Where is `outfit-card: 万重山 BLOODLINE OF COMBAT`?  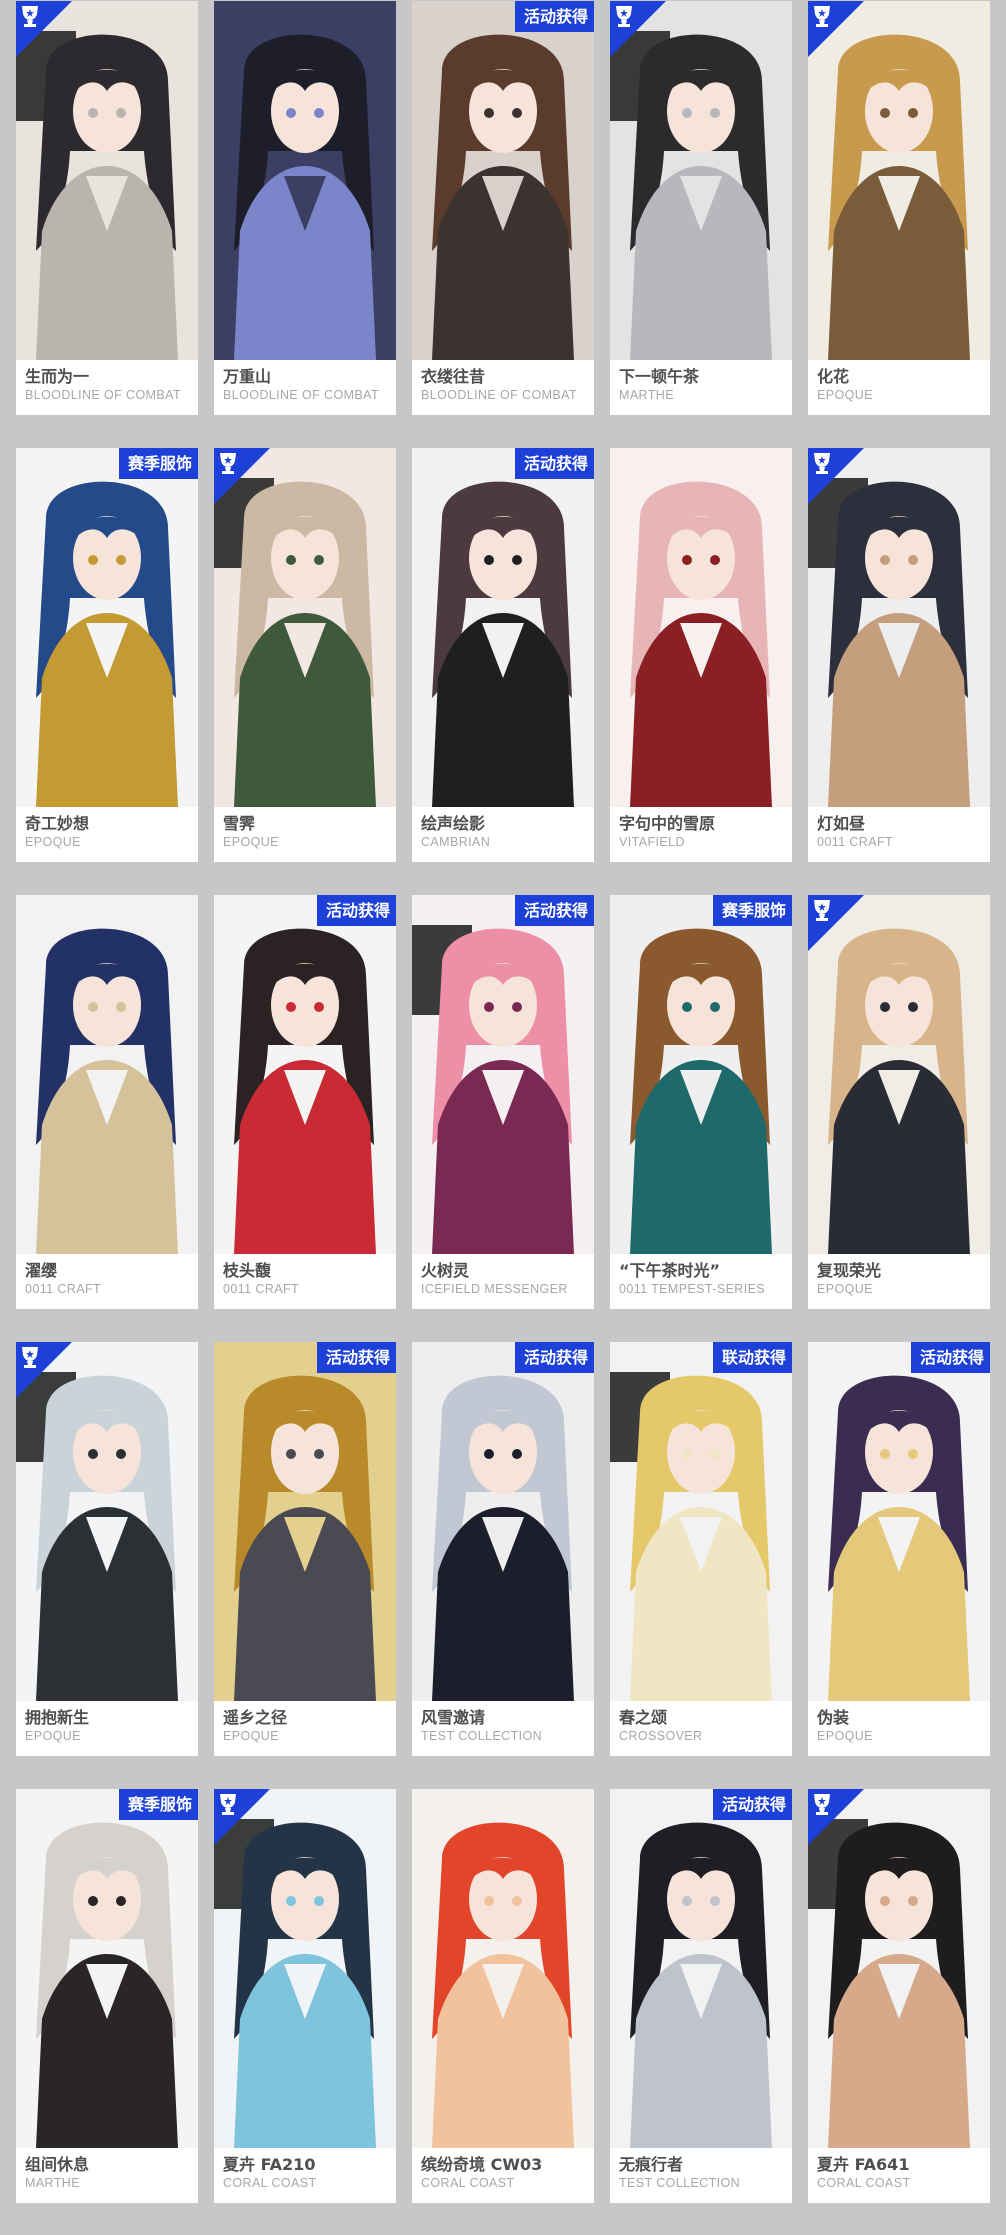
outfit-card: 万重山 BLOODLINE OF COMBAT is located at coordinates (305, 208).